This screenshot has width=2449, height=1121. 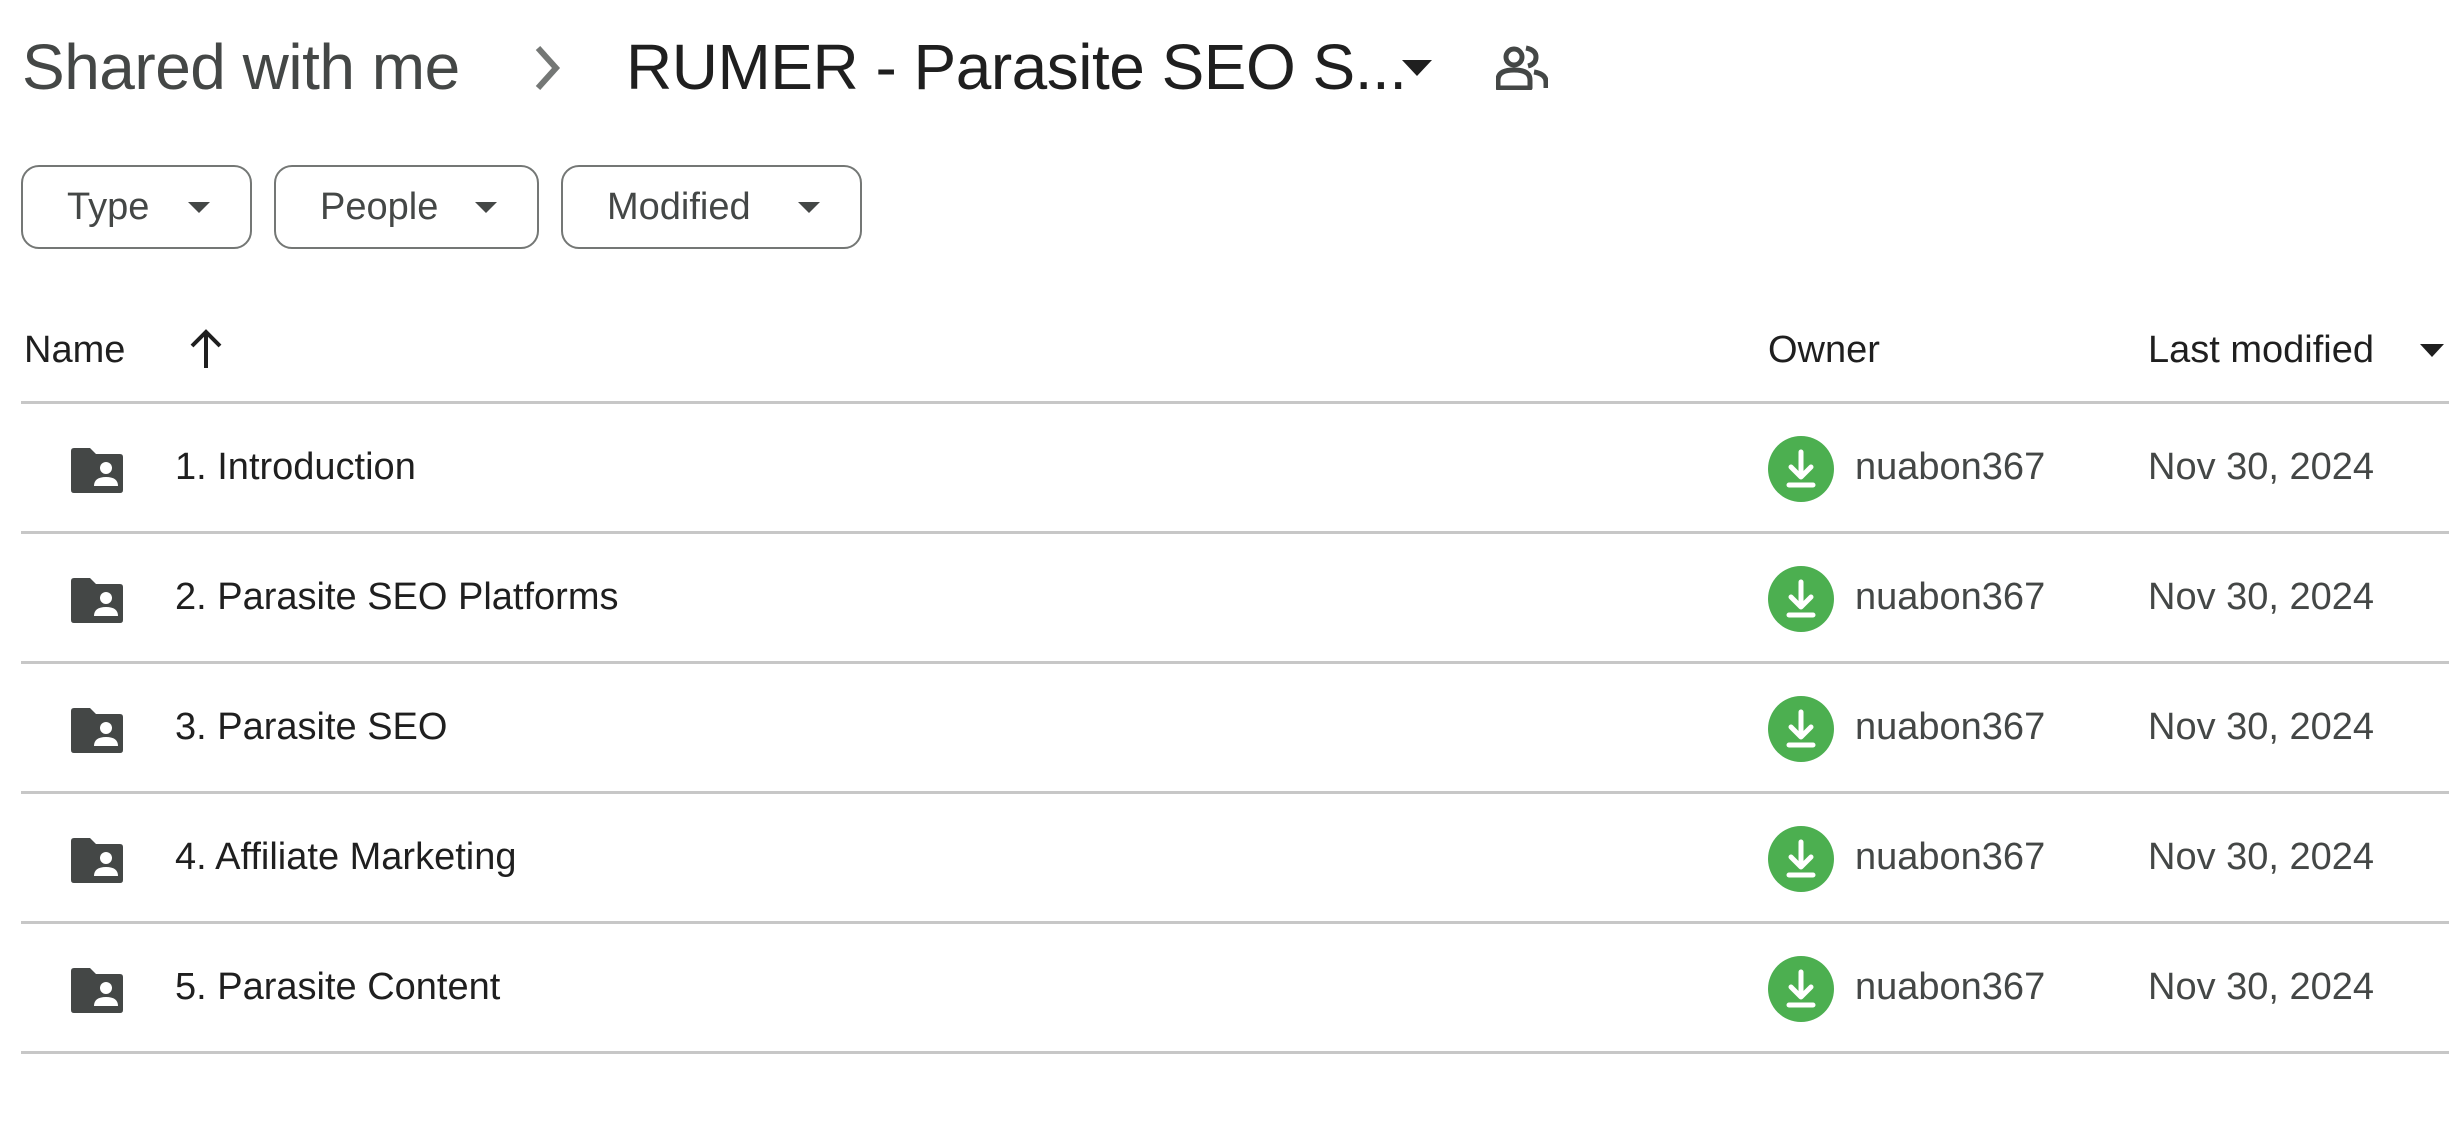 I want to click on filter-modified-label: Modified, so click(x=679, y=206).